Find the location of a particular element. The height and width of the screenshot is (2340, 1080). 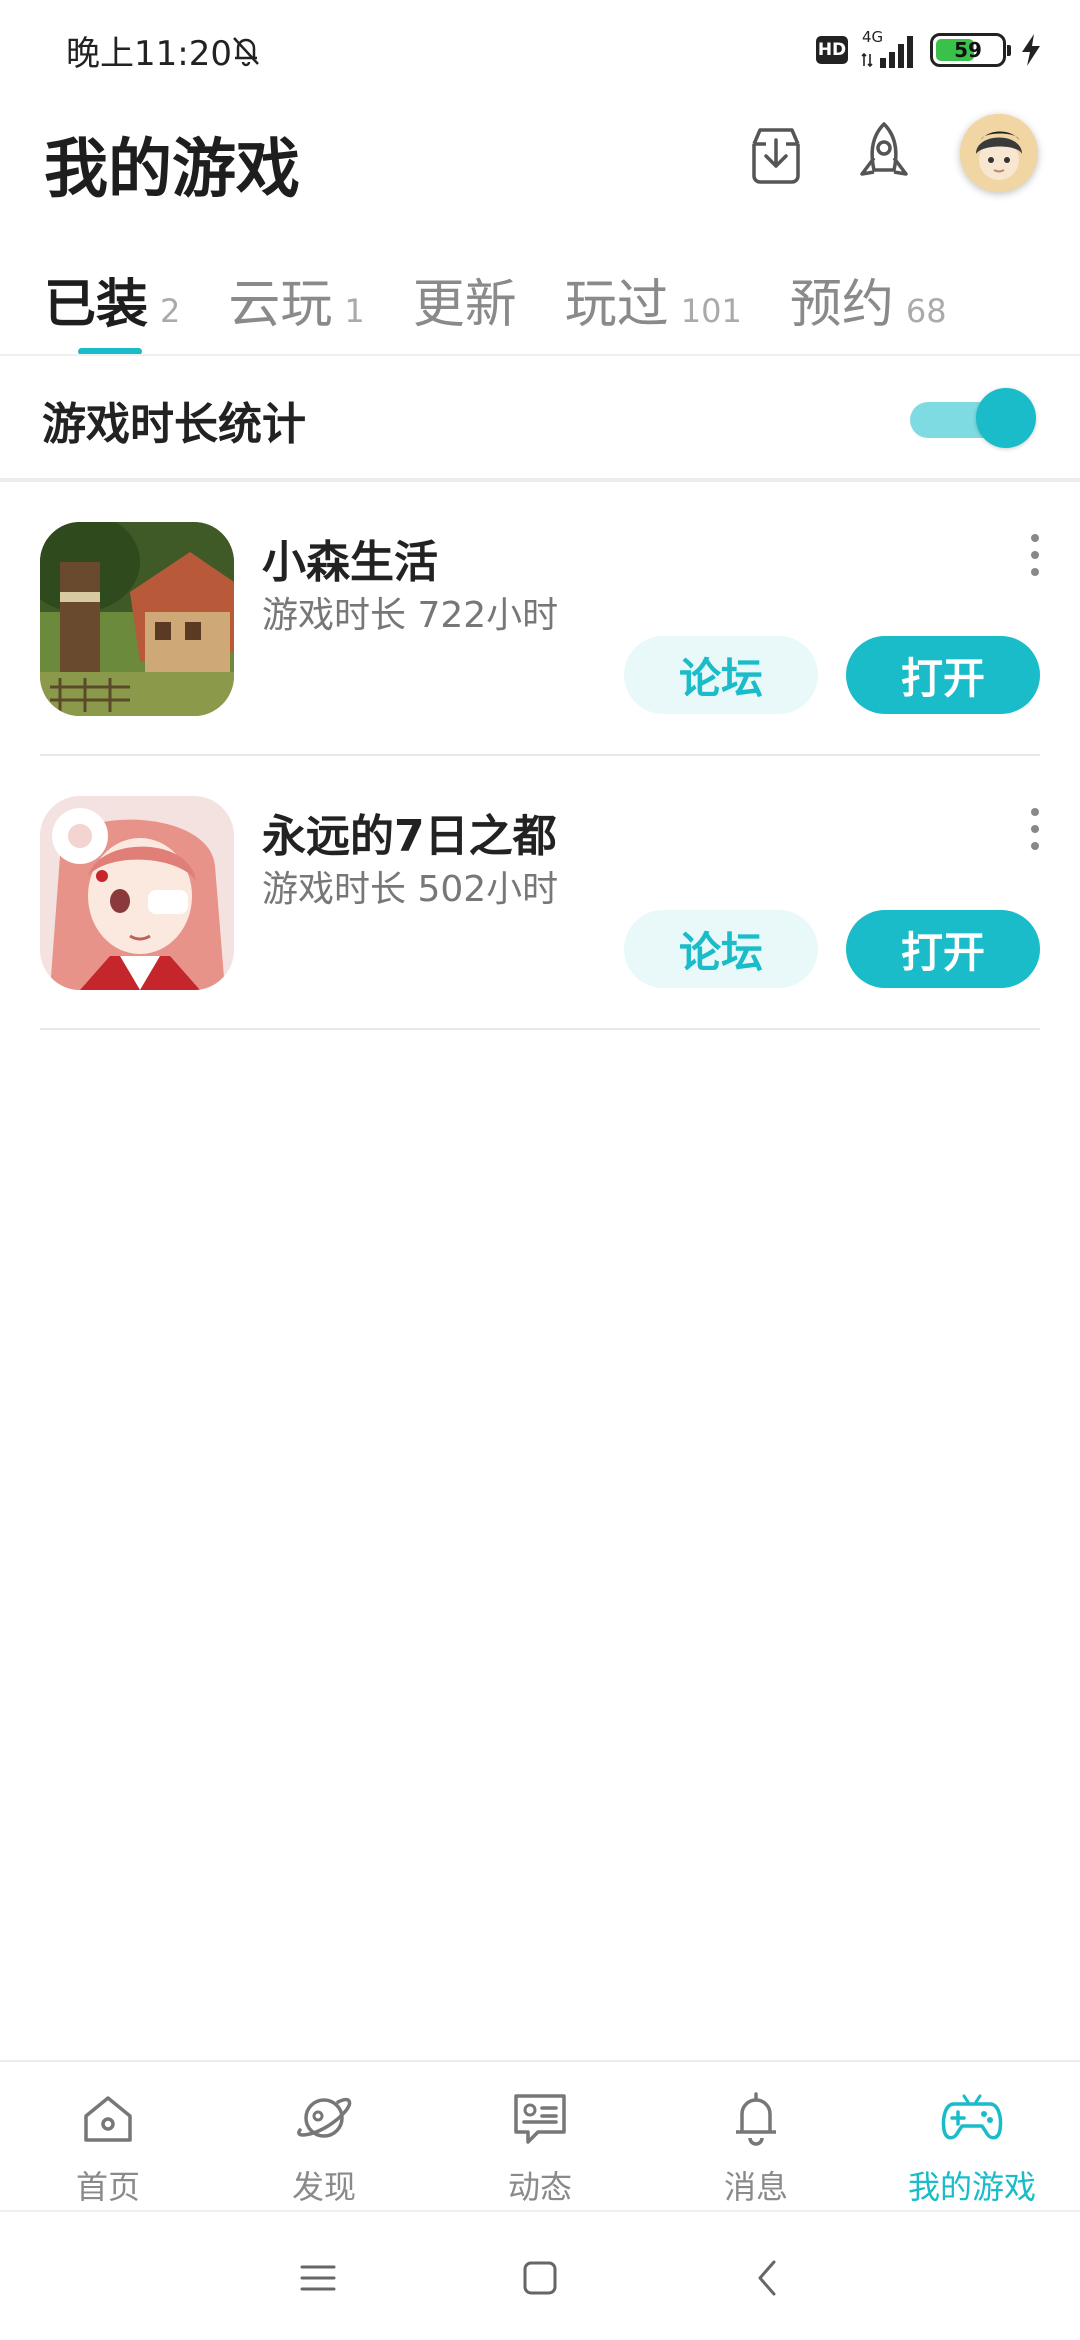

tab-label: 已装 is located at coordinates (96, 305).